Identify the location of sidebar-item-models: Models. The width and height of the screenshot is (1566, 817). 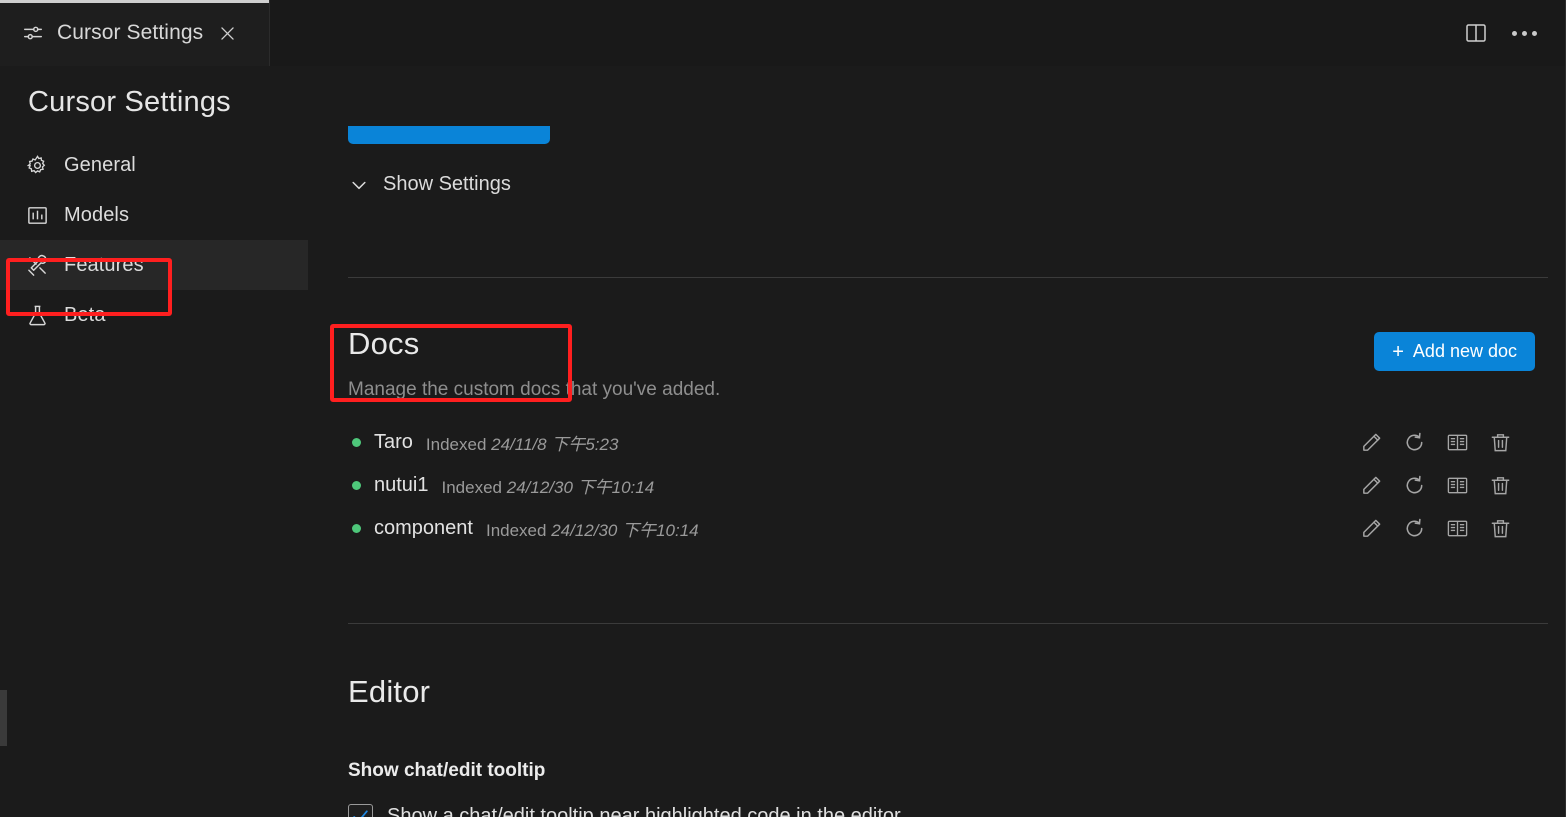
(154, 215).